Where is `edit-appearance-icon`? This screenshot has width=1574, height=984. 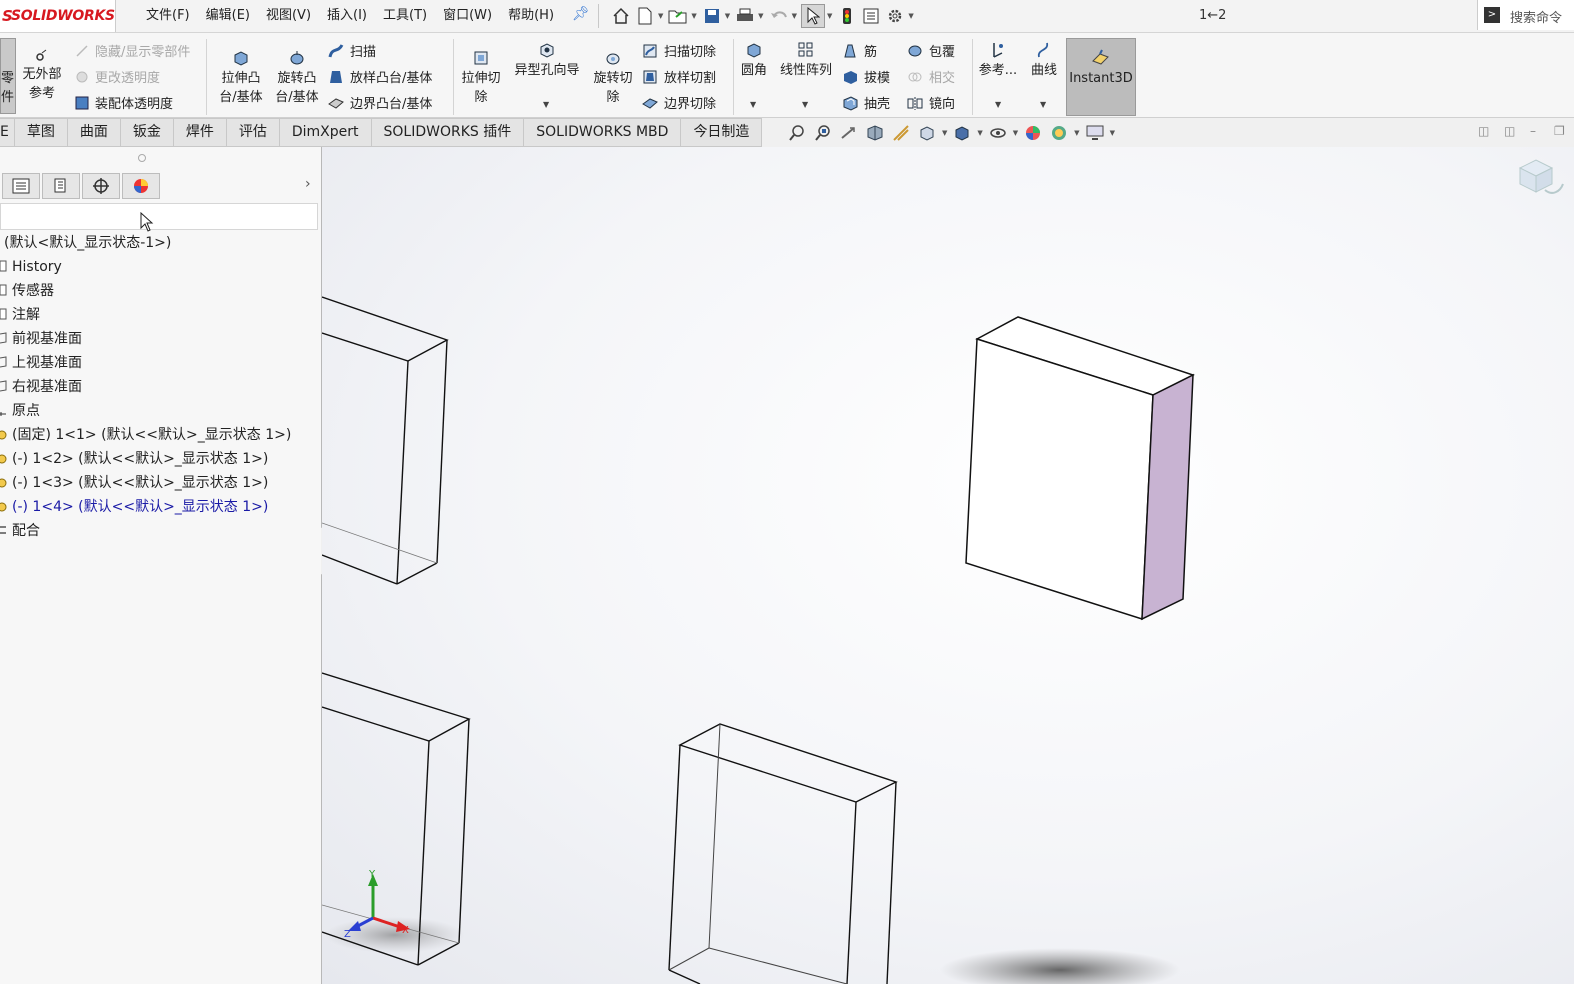
edit-appearance-icon is located at coordinates (1033, 133).